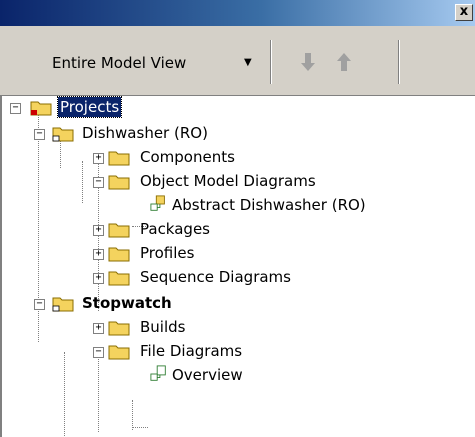 The height and width of the screenshot is (437, 475). Describe the element at coordinates (127, 303) in the screenshot. I see `tree-label: Stopwatch` at that location.